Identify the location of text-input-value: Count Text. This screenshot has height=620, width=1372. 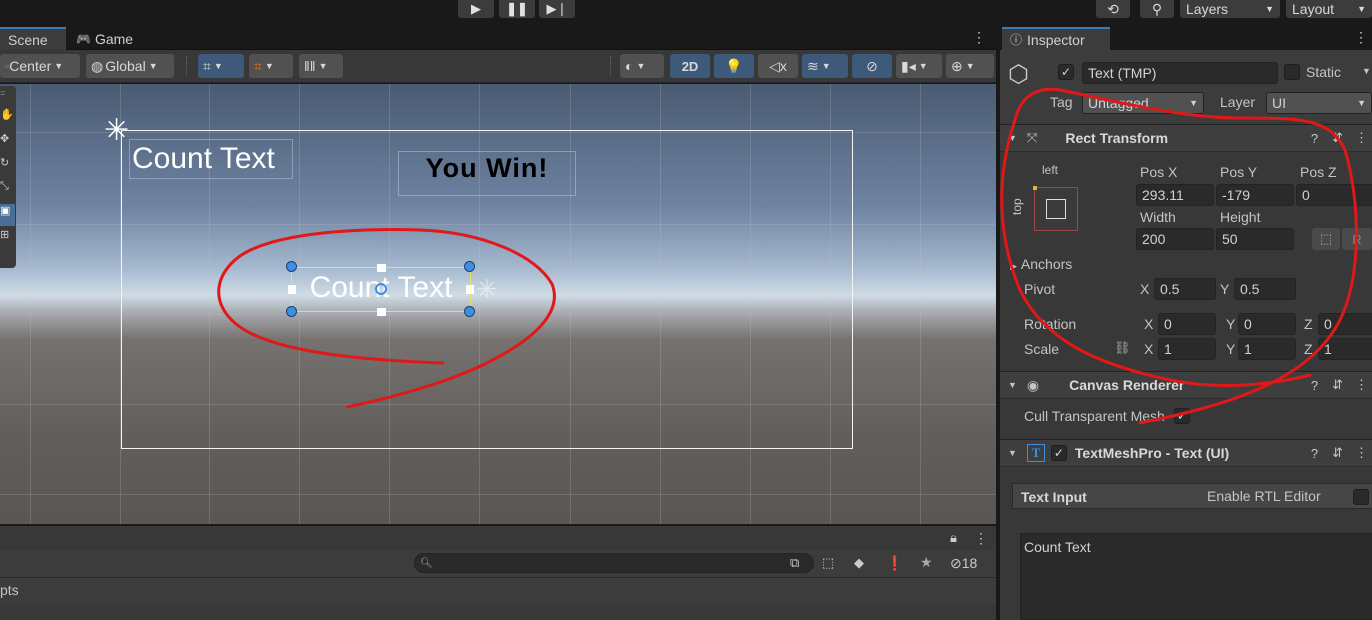
(1057, 547).